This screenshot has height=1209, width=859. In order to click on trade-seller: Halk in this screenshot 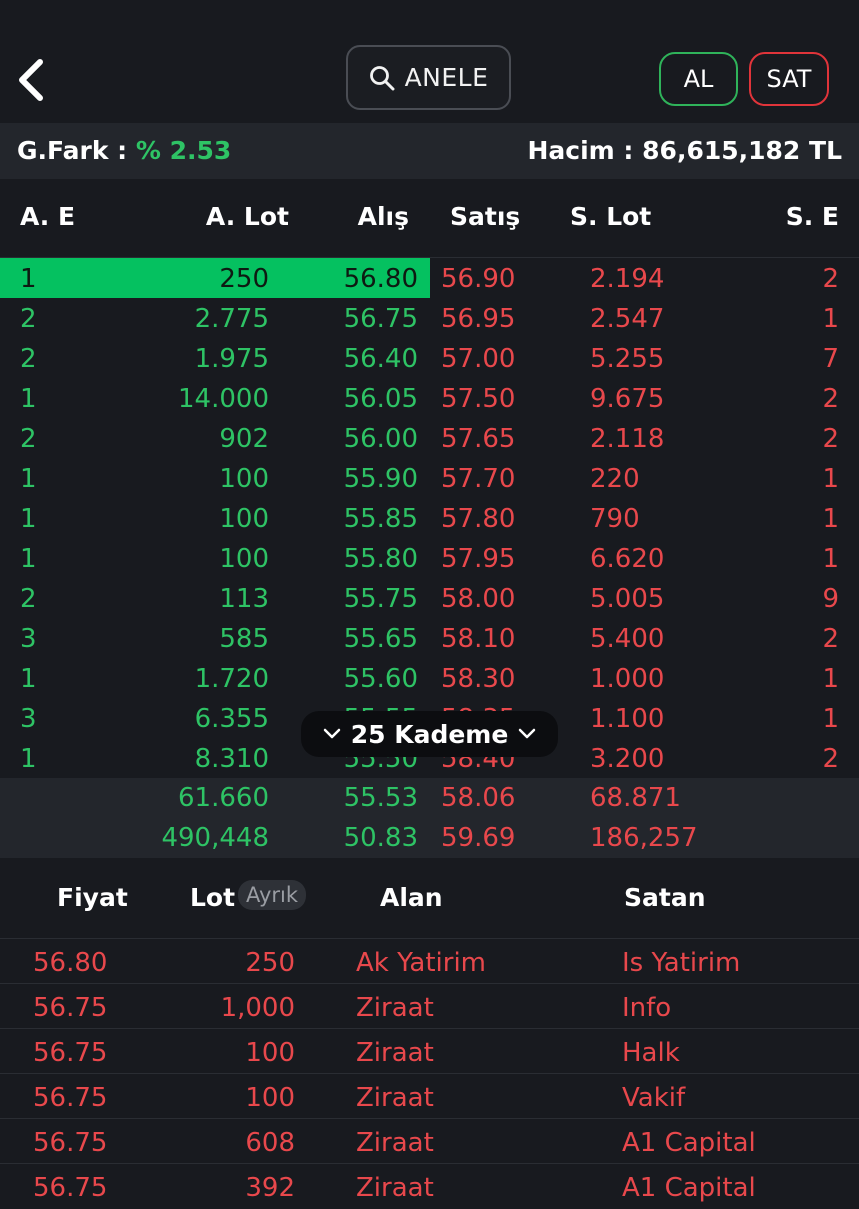, I will do `click(651, 1053)`.